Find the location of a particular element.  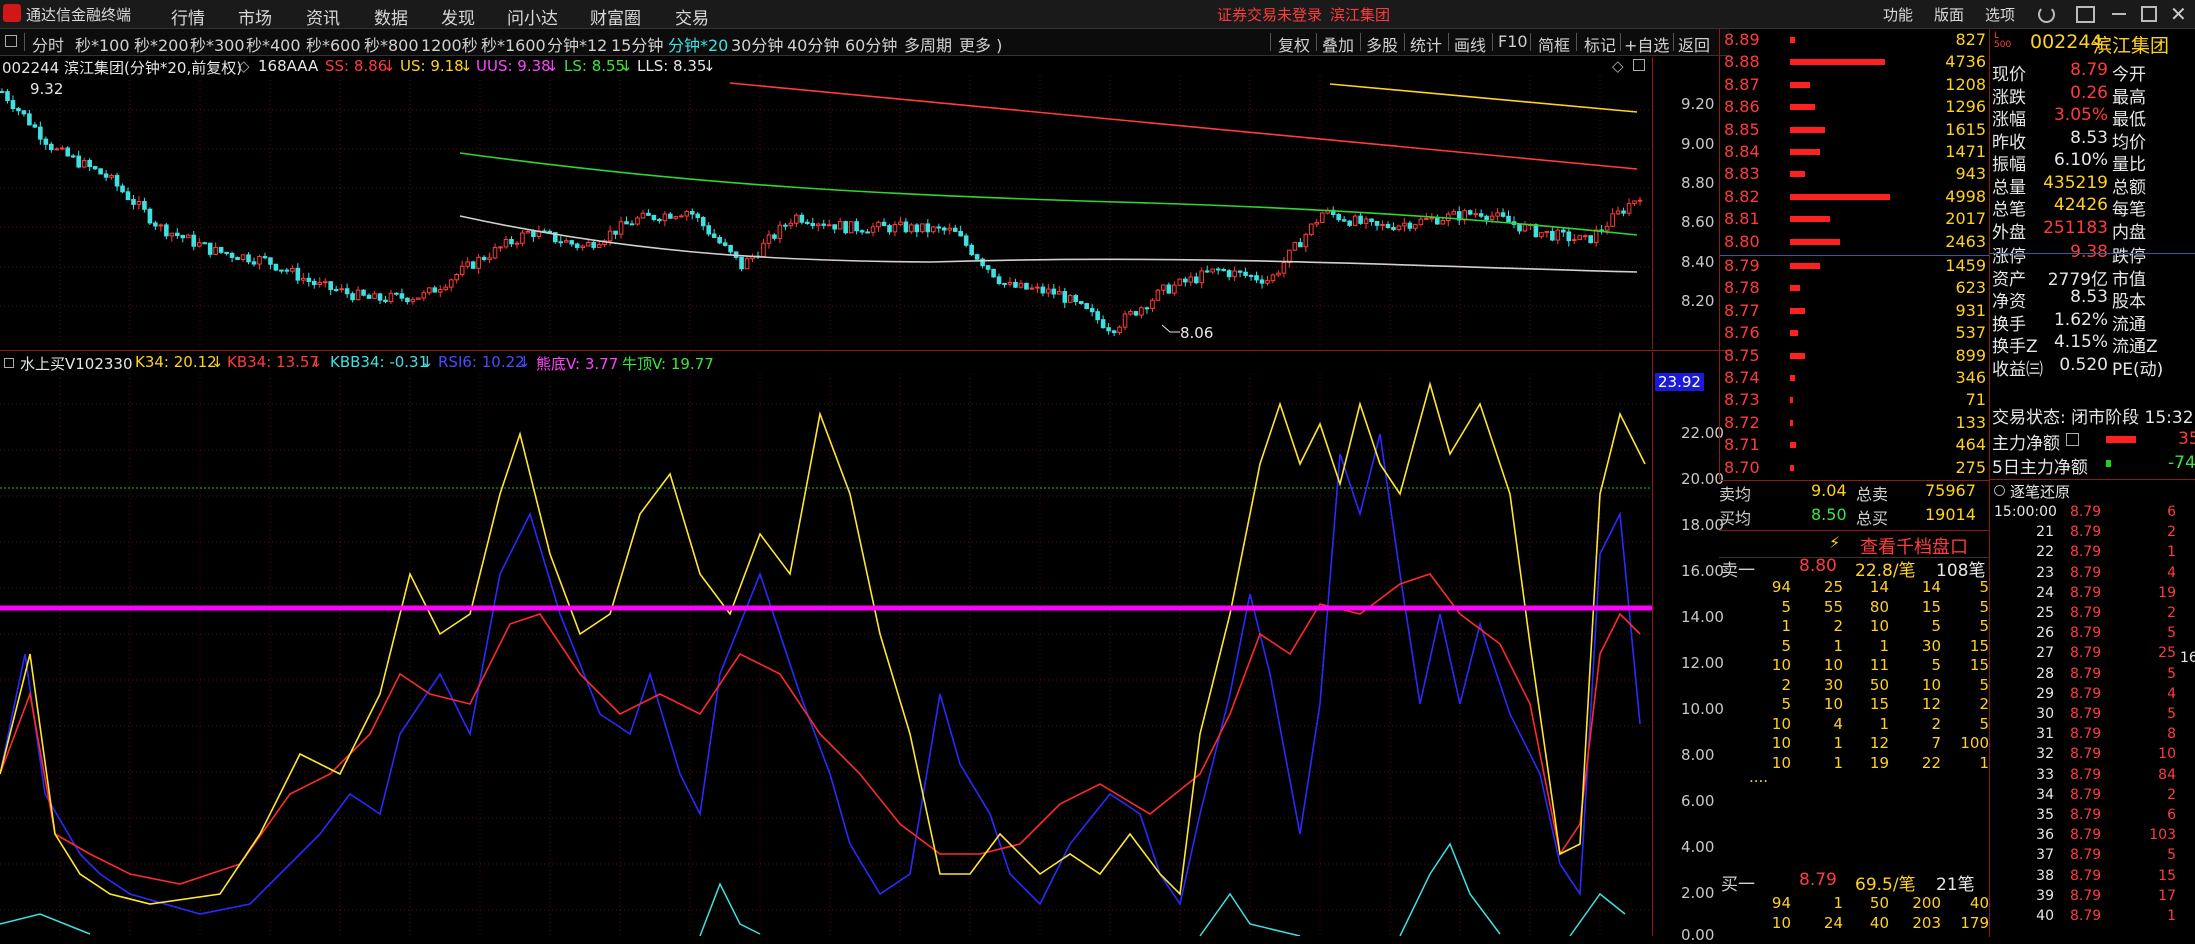

ladder-mid-divider is located at coordinates (1855, 255).